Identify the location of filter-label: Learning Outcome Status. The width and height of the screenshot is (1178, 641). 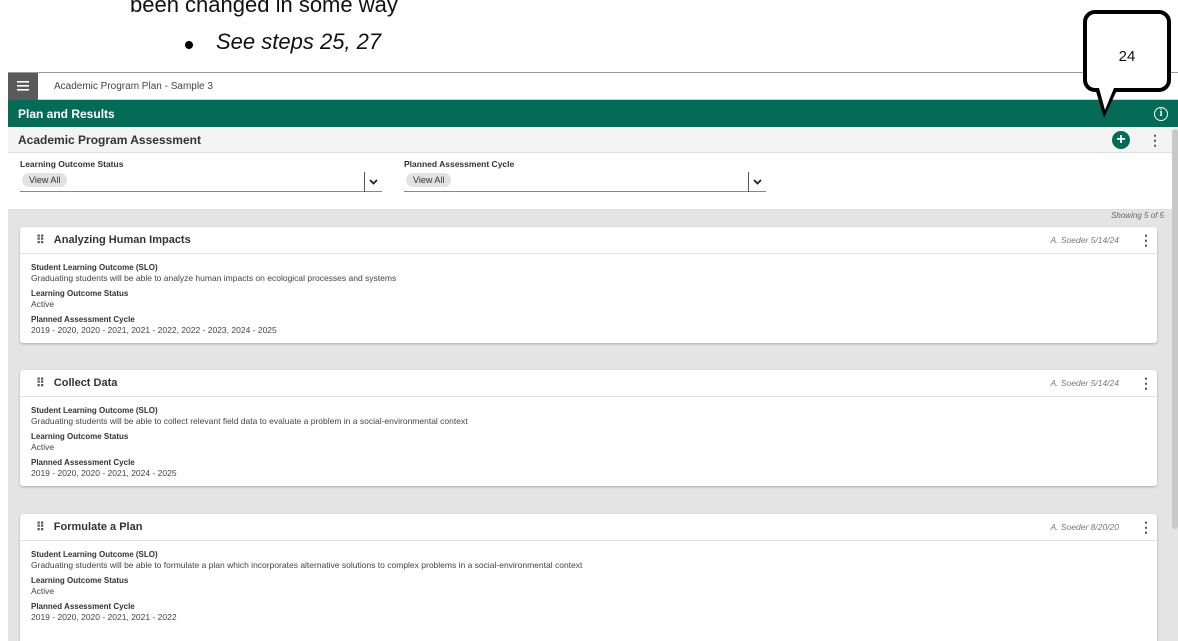
(72, 164).